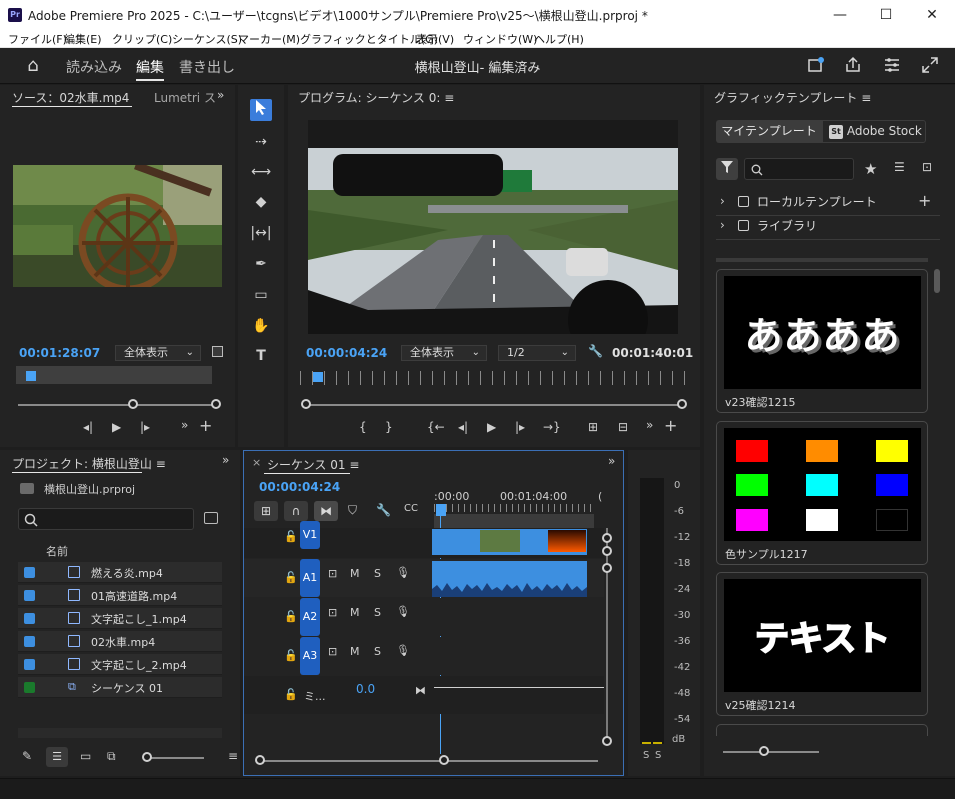 This screenshot has height=799, width=955. Describe the element at coordinates (874, 131) in the screenshot. I see `adobe-stock-tab: St Adobe Stock` at that location.